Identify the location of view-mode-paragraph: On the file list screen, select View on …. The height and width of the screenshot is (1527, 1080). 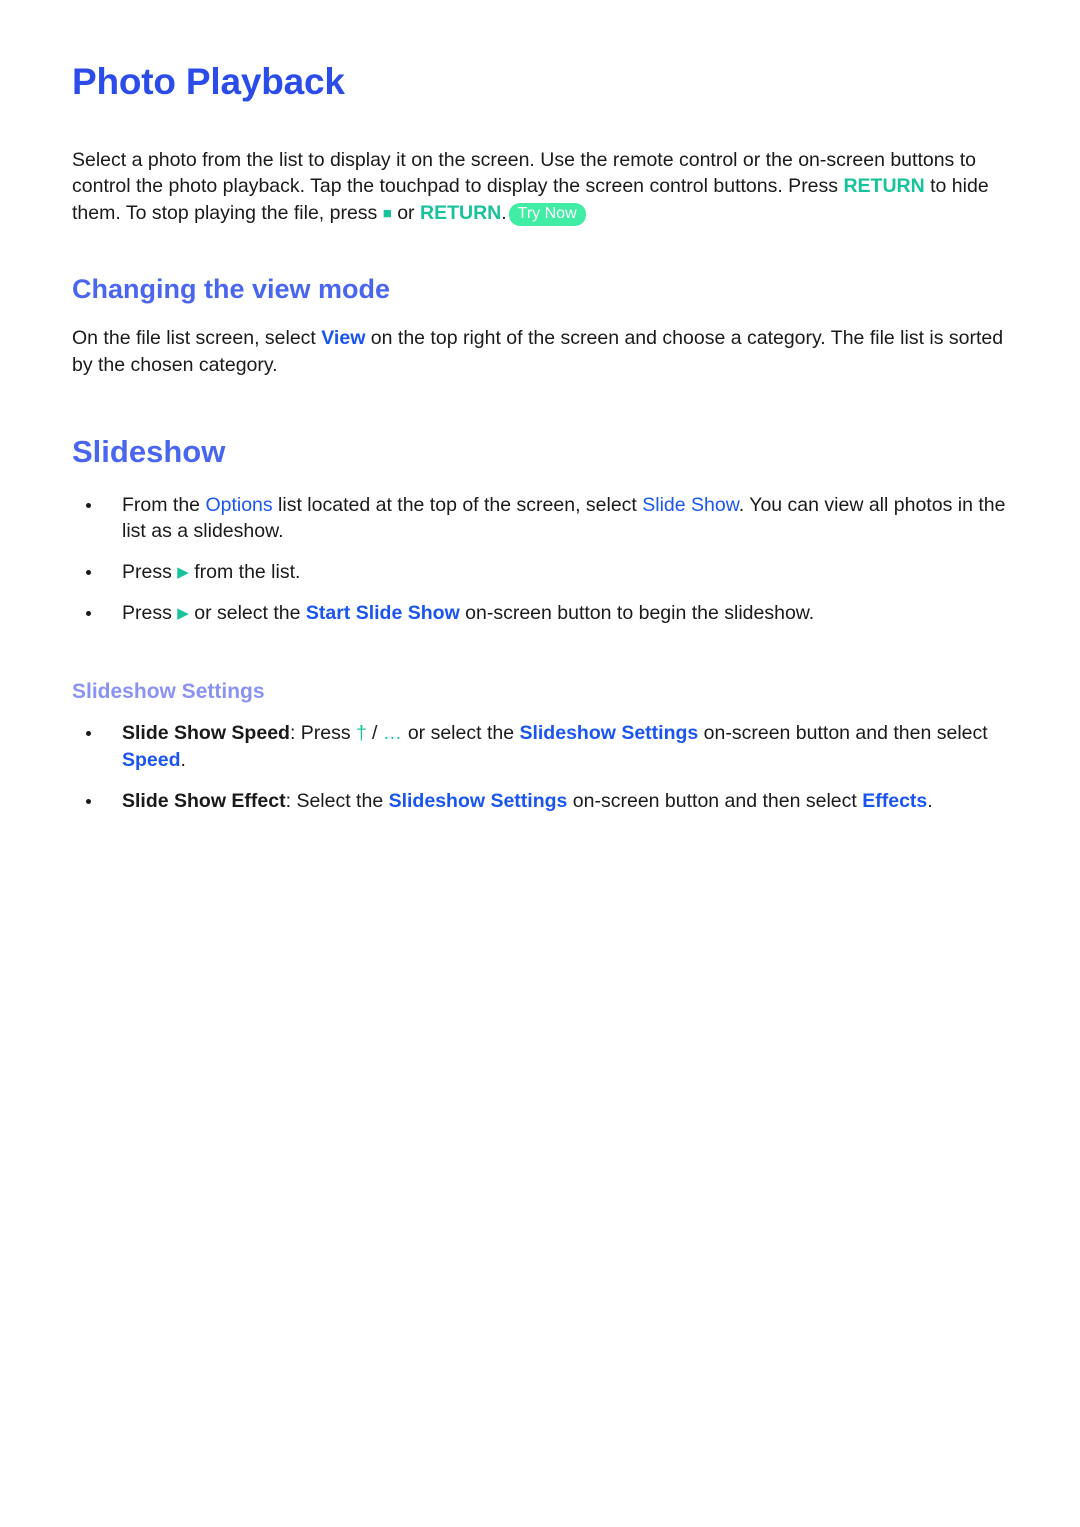
(546, 351).